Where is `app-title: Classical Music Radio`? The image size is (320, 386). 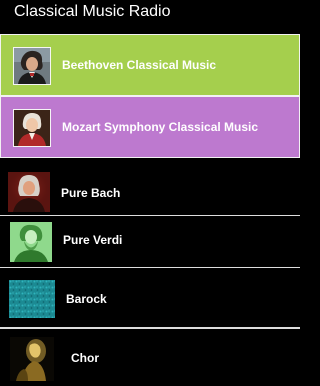
app-title: Classical Music Radio is located at coordinates (92, 11).